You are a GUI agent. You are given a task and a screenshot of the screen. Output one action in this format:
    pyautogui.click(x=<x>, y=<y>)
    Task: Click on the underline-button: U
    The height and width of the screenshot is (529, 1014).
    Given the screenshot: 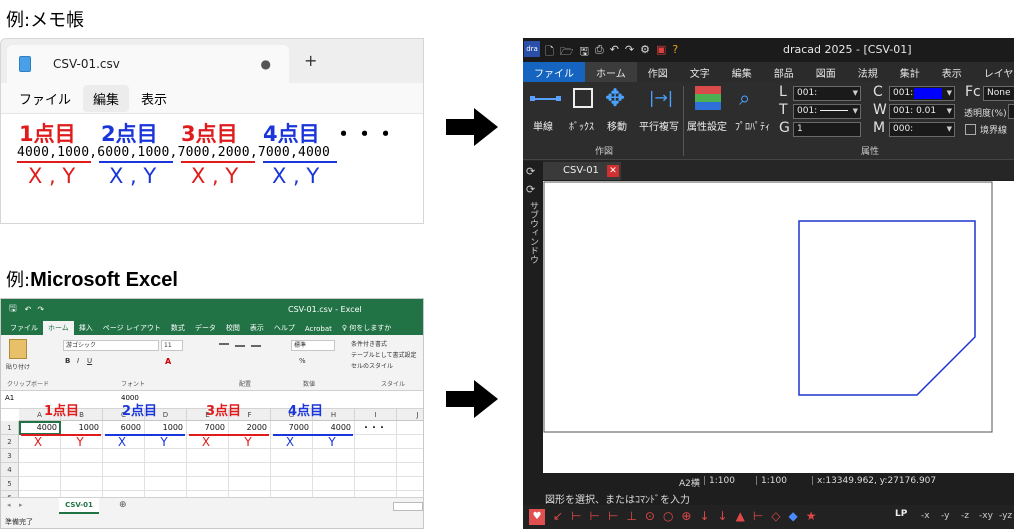 What is the action you would take?
    pyautogui.click(x=89, y=361)
    